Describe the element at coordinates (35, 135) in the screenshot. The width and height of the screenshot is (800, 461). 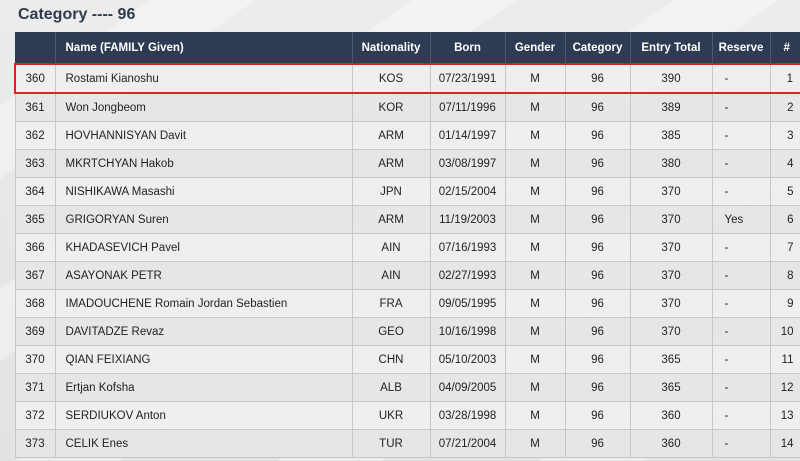
I see `cell-id: 362` at that location.